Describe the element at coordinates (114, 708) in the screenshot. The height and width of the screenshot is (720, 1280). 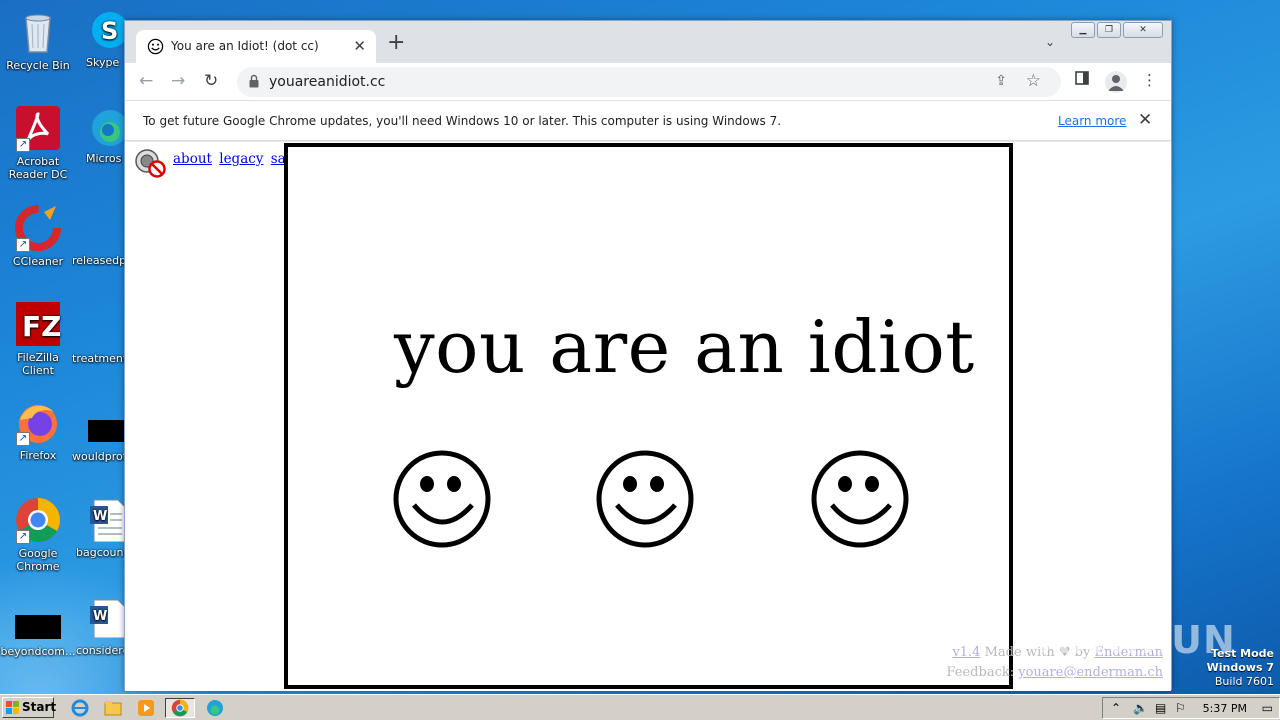
I see `explorer-taskbar-icon` at that location.